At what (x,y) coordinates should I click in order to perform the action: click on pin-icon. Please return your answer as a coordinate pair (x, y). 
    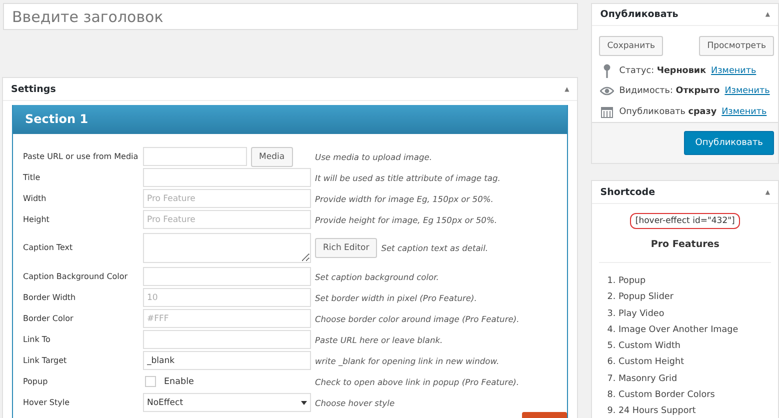
    Looking at the image, I should click on (607, 71).